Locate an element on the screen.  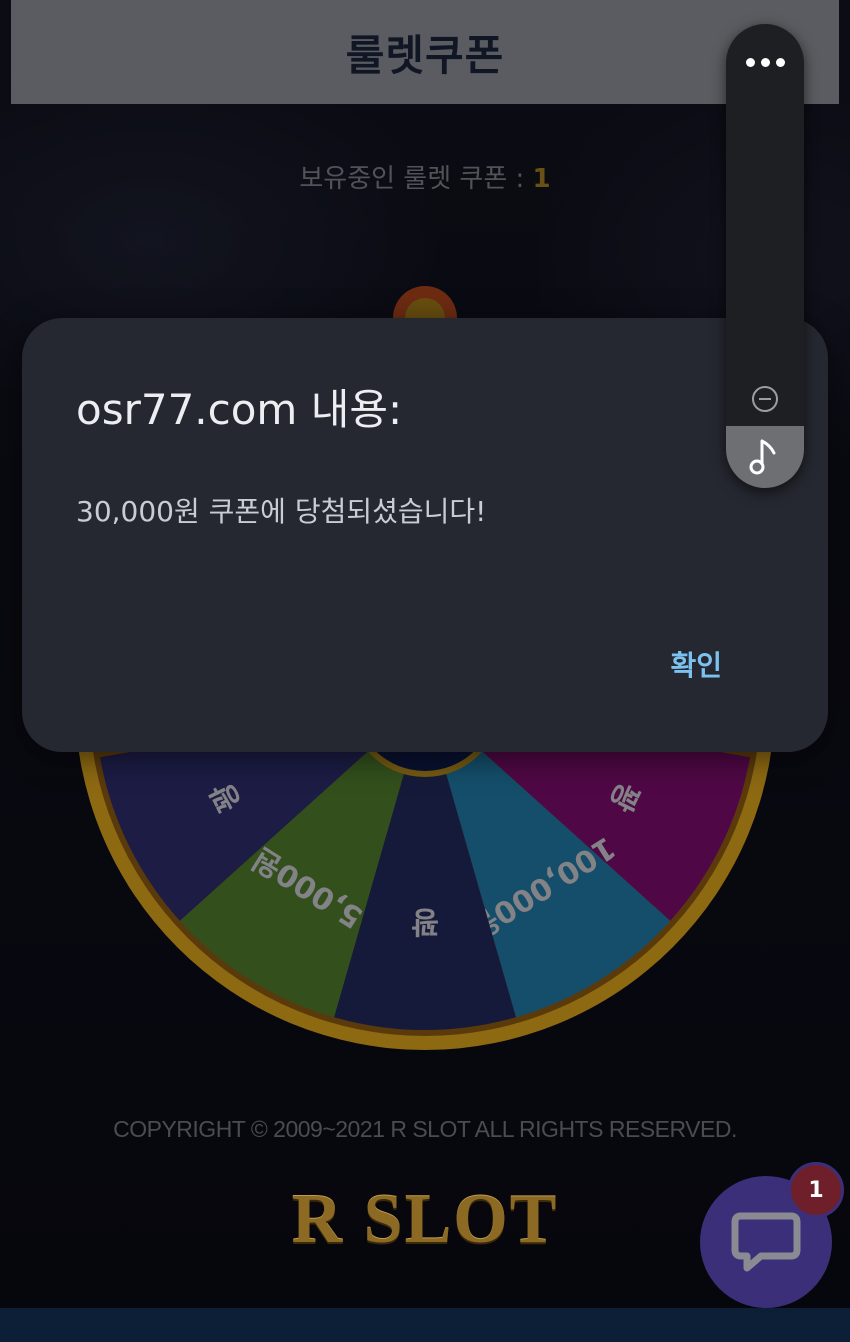
dialog-message: 30,000원 쿠폰에 당첨되셨습니다! is located at coordinates (281, 511).